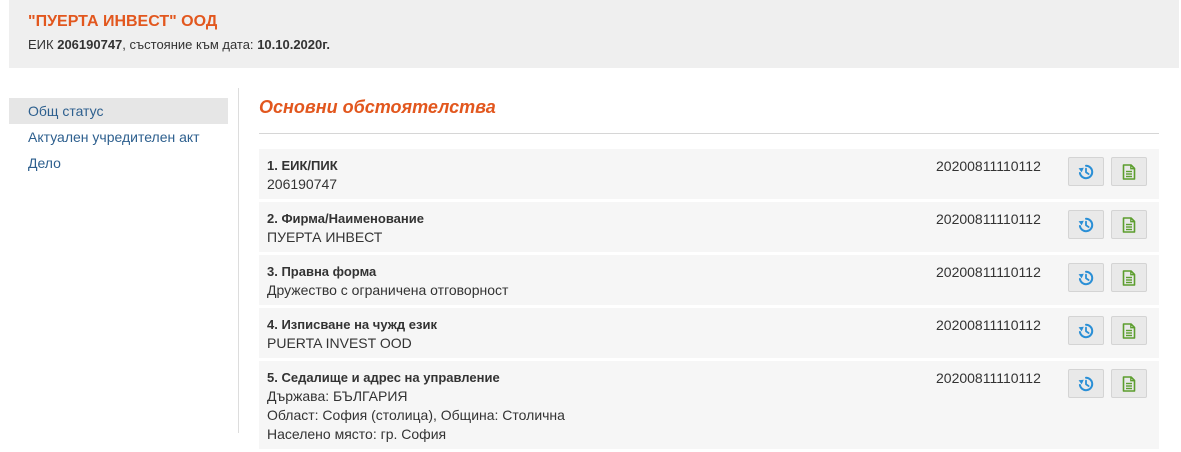 The width and height of the screenshot is (1181, 452). What do you see at coordinates (302, 184) in the screenshot?
I see `circumstance-value: 206190747` at bounding box center [302, 184].